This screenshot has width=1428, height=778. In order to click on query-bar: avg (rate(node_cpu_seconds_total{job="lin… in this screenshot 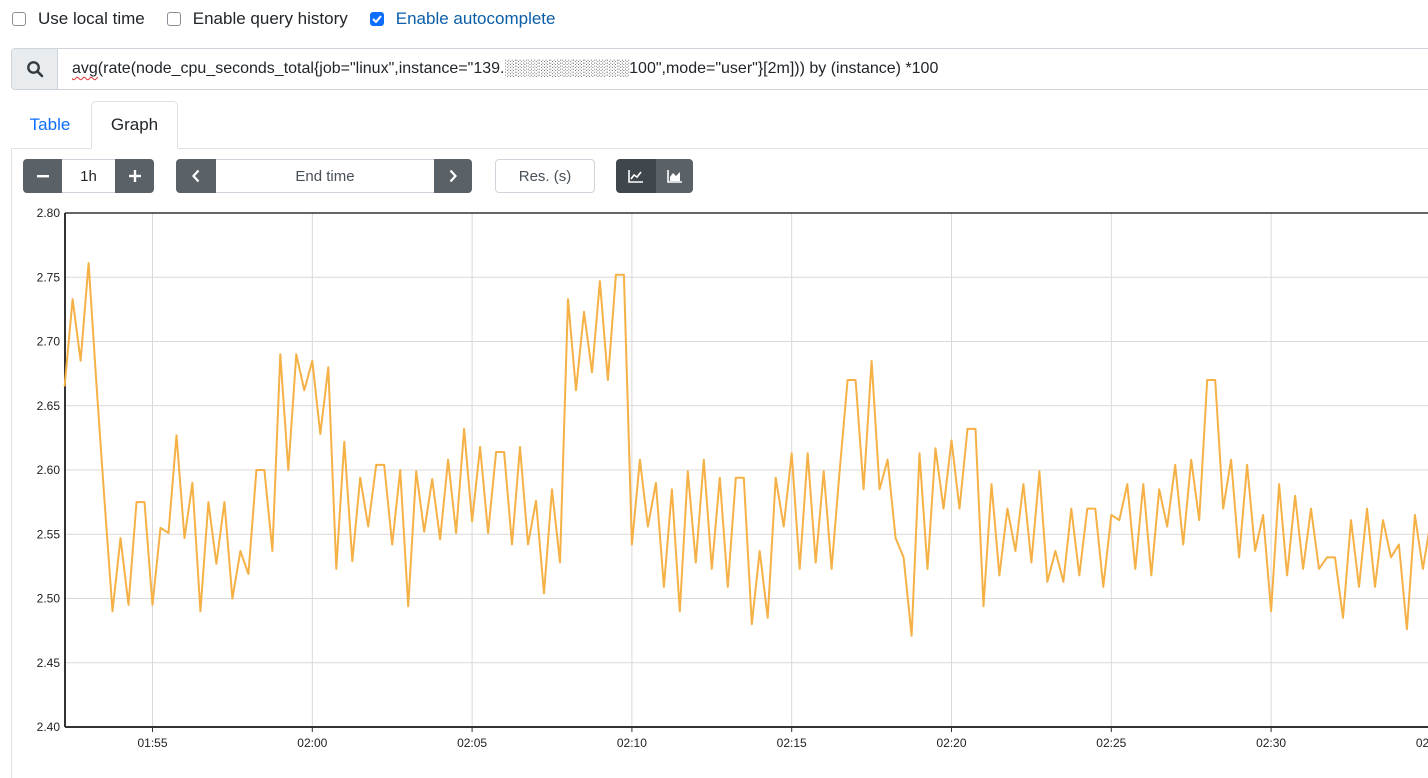, I will do `click(719, 69)`.